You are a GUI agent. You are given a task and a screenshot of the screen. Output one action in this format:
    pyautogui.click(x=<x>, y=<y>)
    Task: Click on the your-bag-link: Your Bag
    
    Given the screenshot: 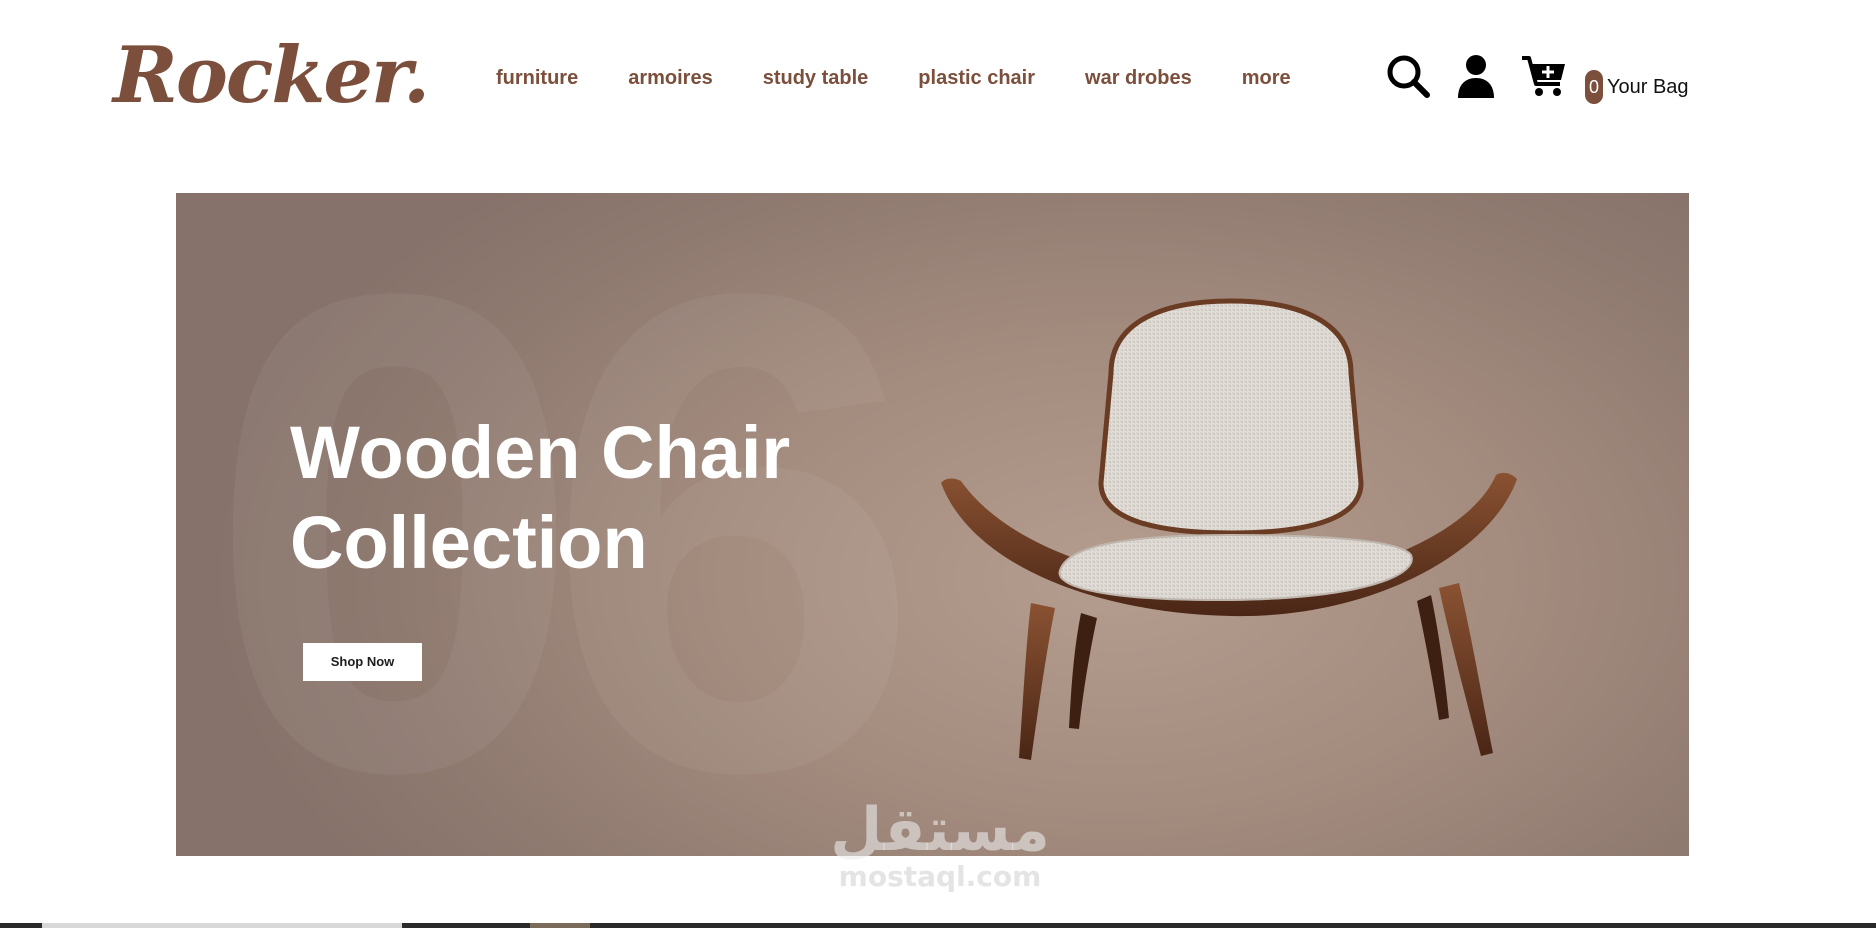 What is the action you would take?
    pyautogui.click(x=1648, y=87)
    